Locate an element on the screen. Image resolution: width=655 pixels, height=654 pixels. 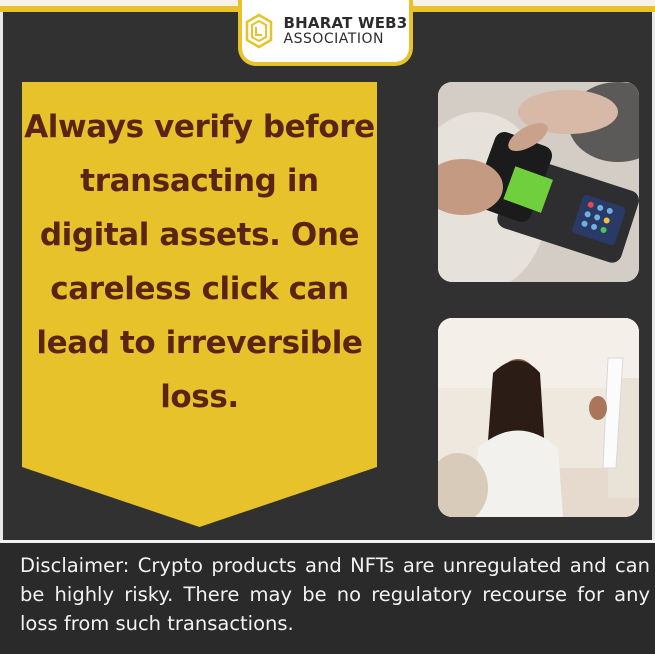
bharat-web3-logo-icon is located at coordinates (259, 31).